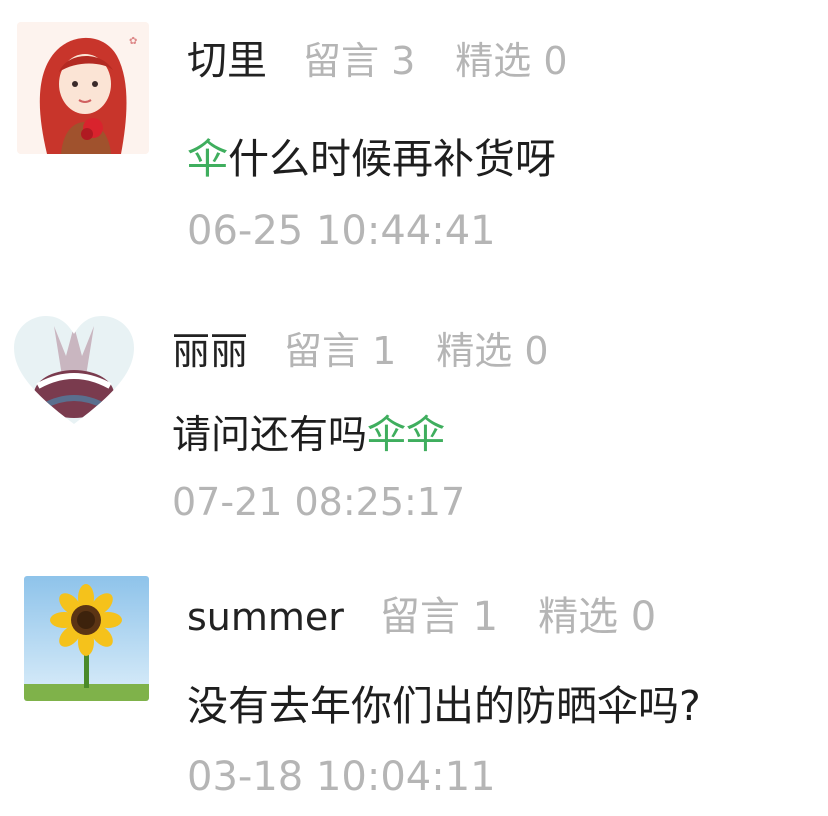  Describe the element at coordinates (341, 777) in the screenshot. I see `timestamp: 03-18 10:04:11` at that location.